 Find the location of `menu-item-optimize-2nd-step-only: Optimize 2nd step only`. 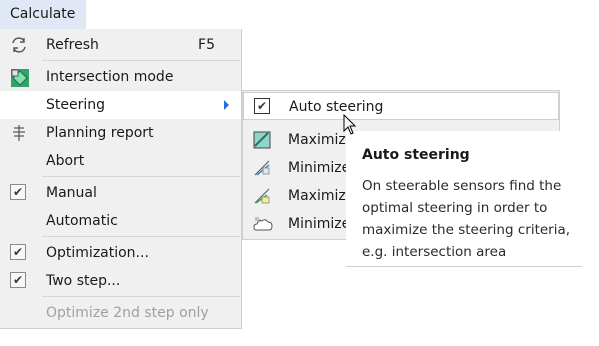

menu-item-optimize-2nd-step-only: Optimize 2nd step only is located at coordinates (120, 313).